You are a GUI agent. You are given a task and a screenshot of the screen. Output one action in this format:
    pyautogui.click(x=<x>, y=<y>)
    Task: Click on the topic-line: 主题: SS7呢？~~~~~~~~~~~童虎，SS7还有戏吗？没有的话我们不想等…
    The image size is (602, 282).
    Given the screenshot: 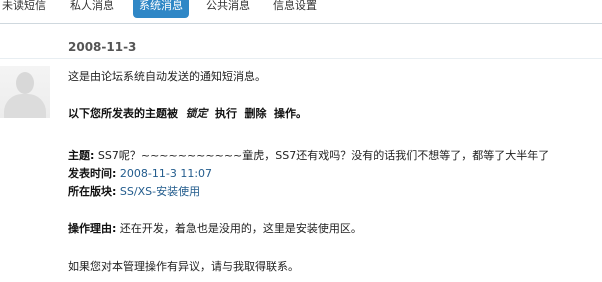 What is the action you would take?
    pyautogui.click(x=308, y=156)
    